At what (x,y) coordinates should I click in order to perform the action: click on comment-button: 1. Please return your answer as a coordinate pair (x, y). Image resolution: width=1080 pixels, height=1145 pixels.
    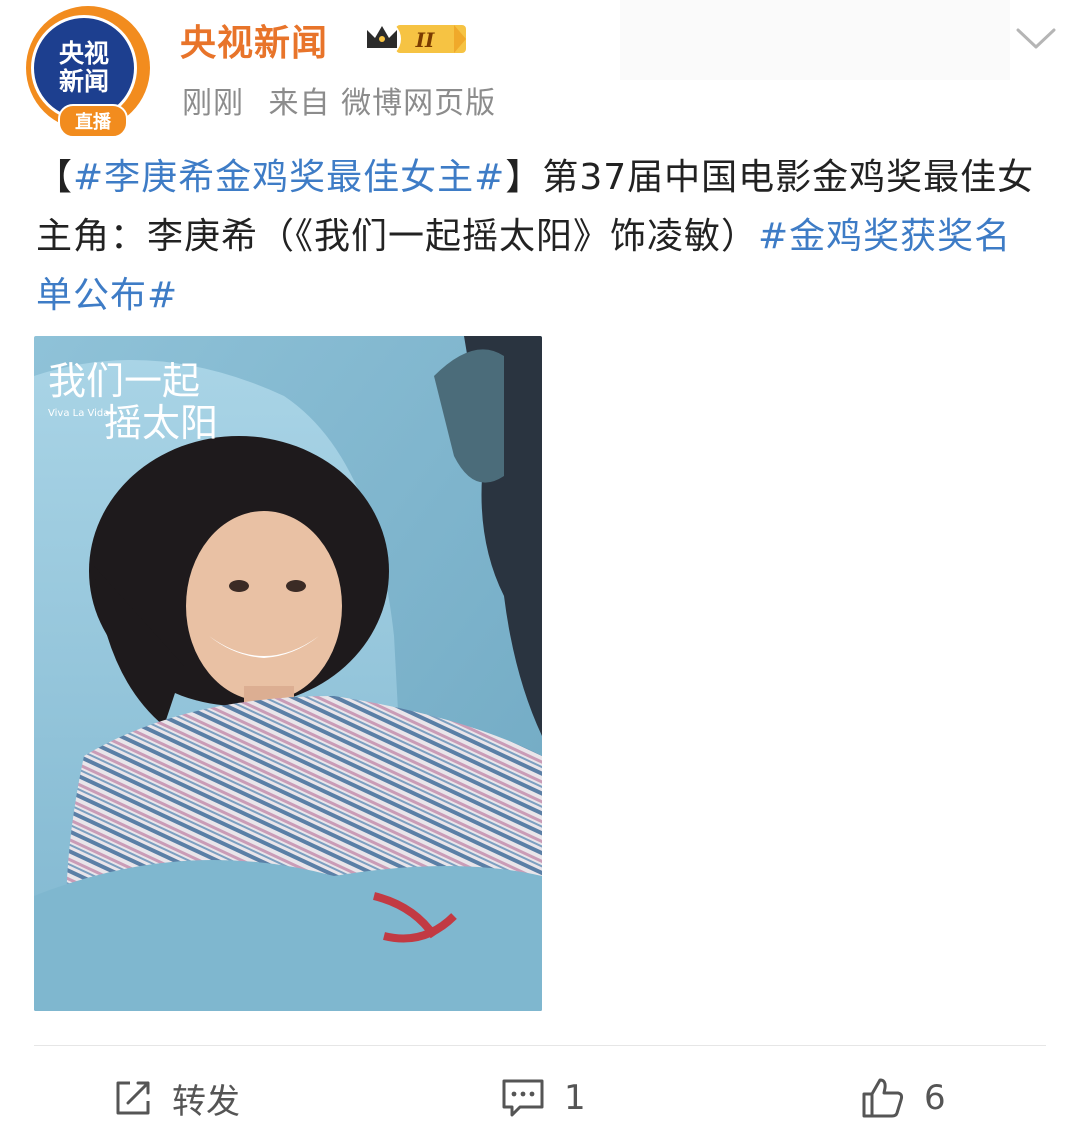
    Looking at the image, I should click on (543, 1098).